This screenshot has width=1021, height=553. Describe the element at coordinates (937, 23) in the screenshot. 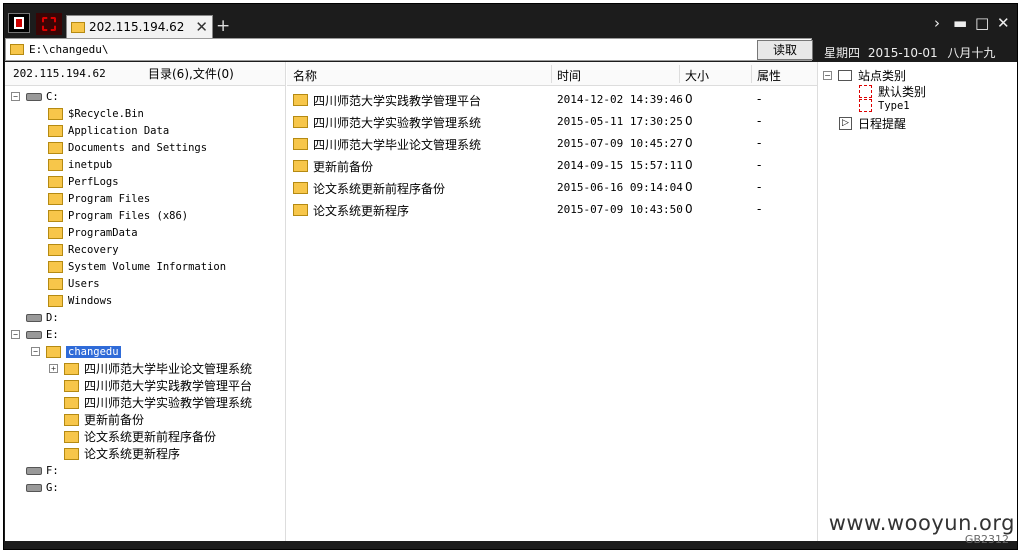

I see `next-icon: ›` at that location.